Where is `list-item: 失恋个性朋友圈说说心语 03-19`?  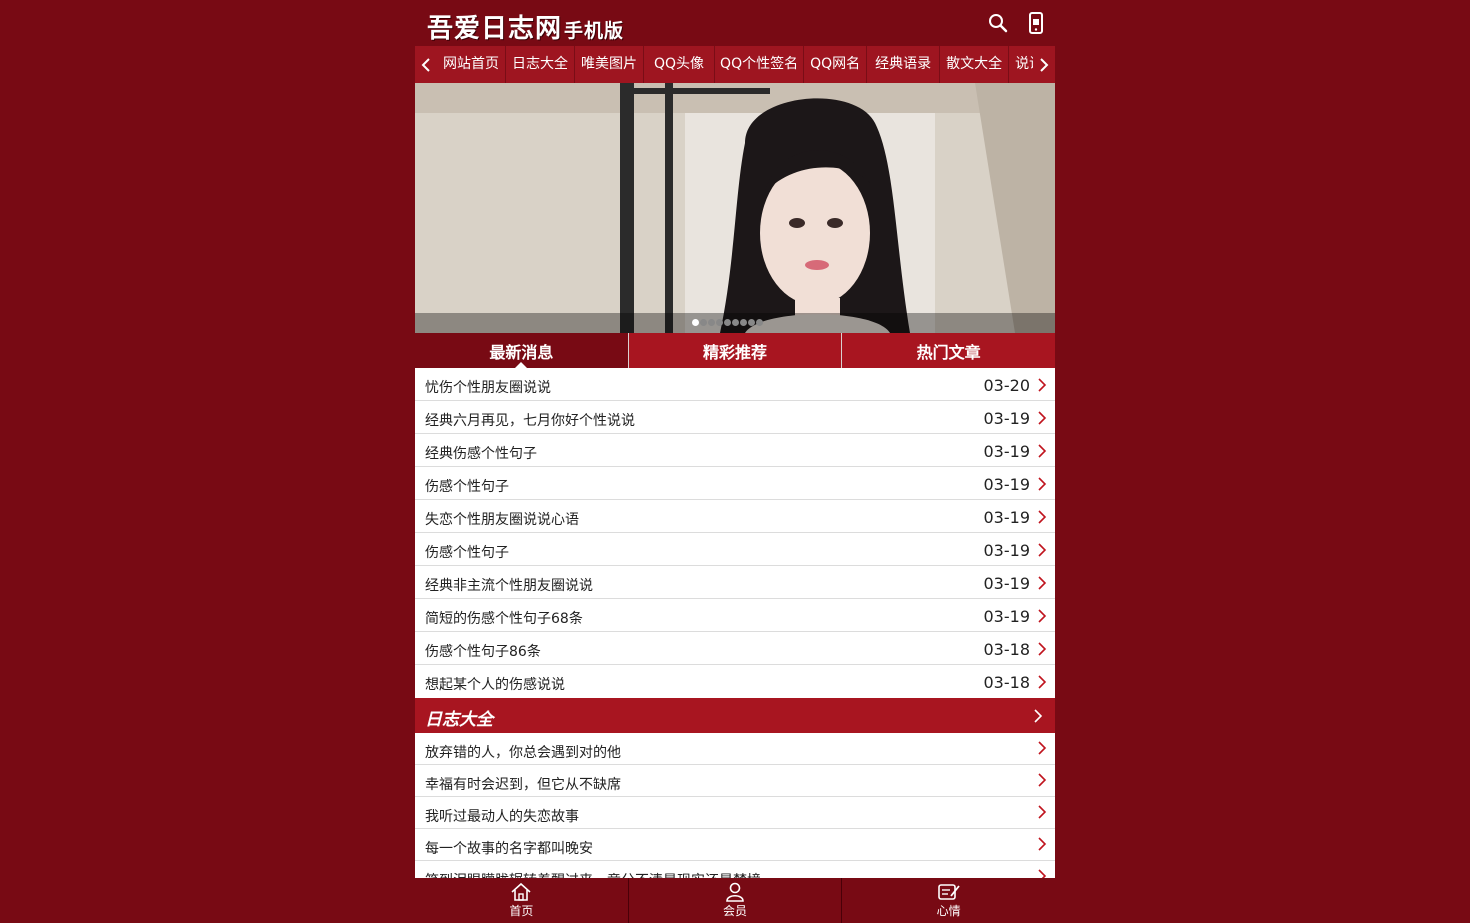
list-item: 失恋个性朋友圈说说心语 03-19 is located at coordinates (735, 516).